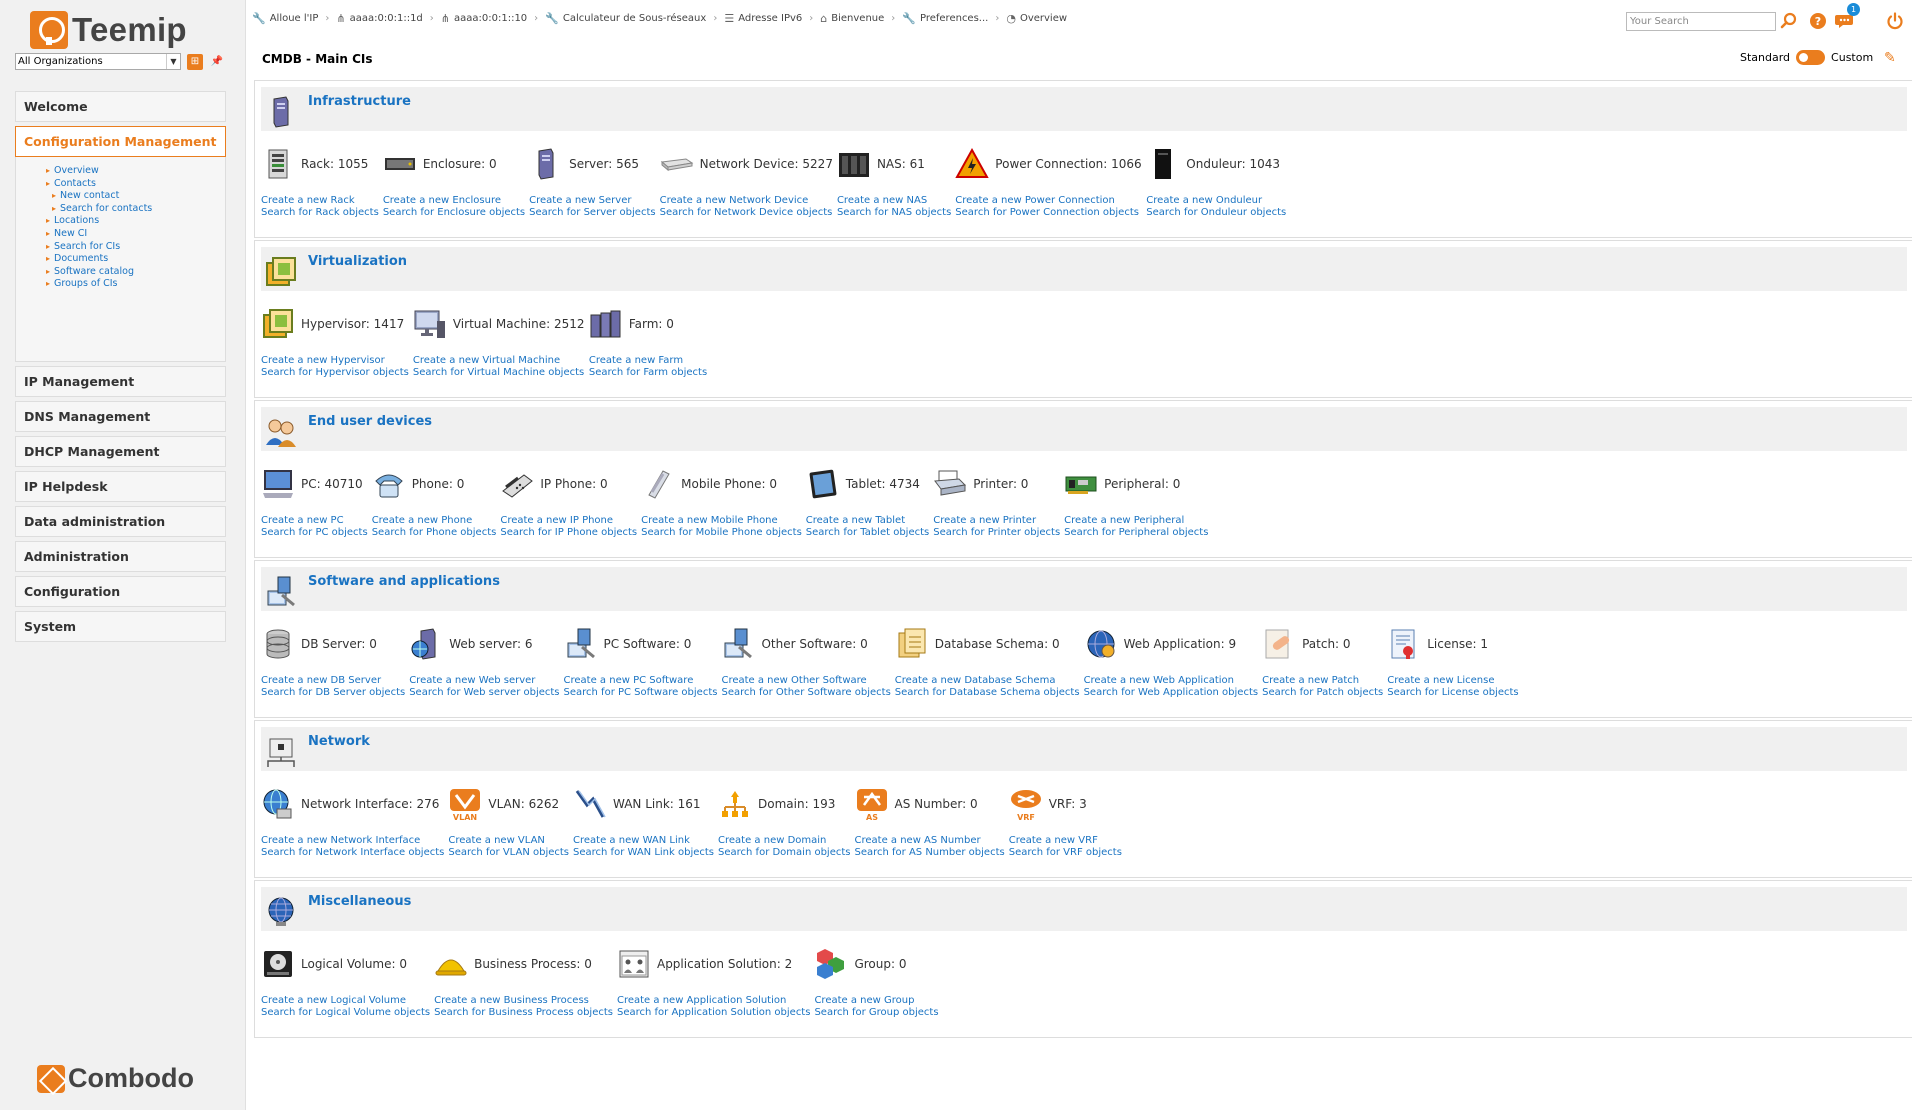  I want to click on create-farm-link: Create a new Farm, so click(649, 361).